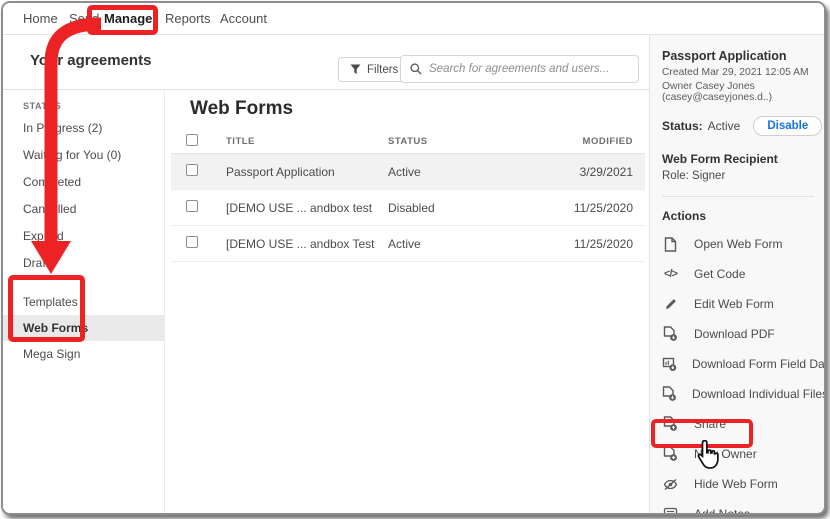  I want to click on nav-reports: Reports, so click(188, 18).